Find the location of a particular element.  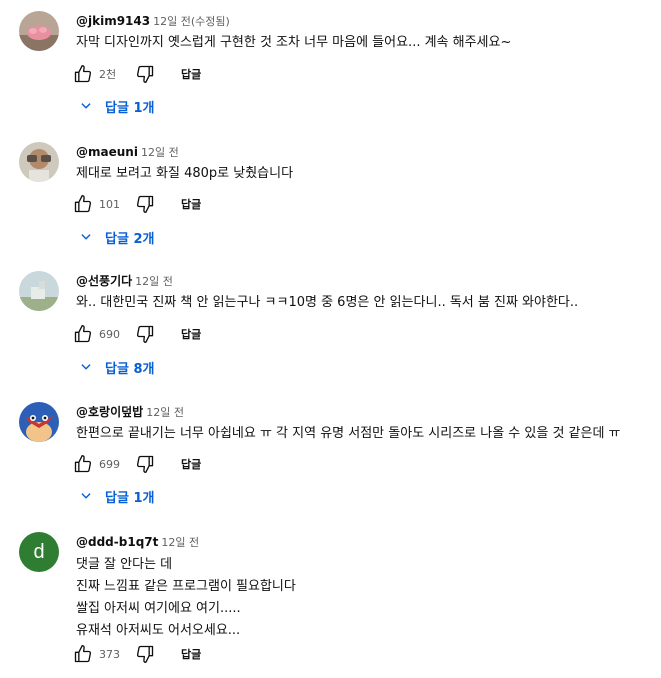

avatar: d is located at coordinates (39, 552).